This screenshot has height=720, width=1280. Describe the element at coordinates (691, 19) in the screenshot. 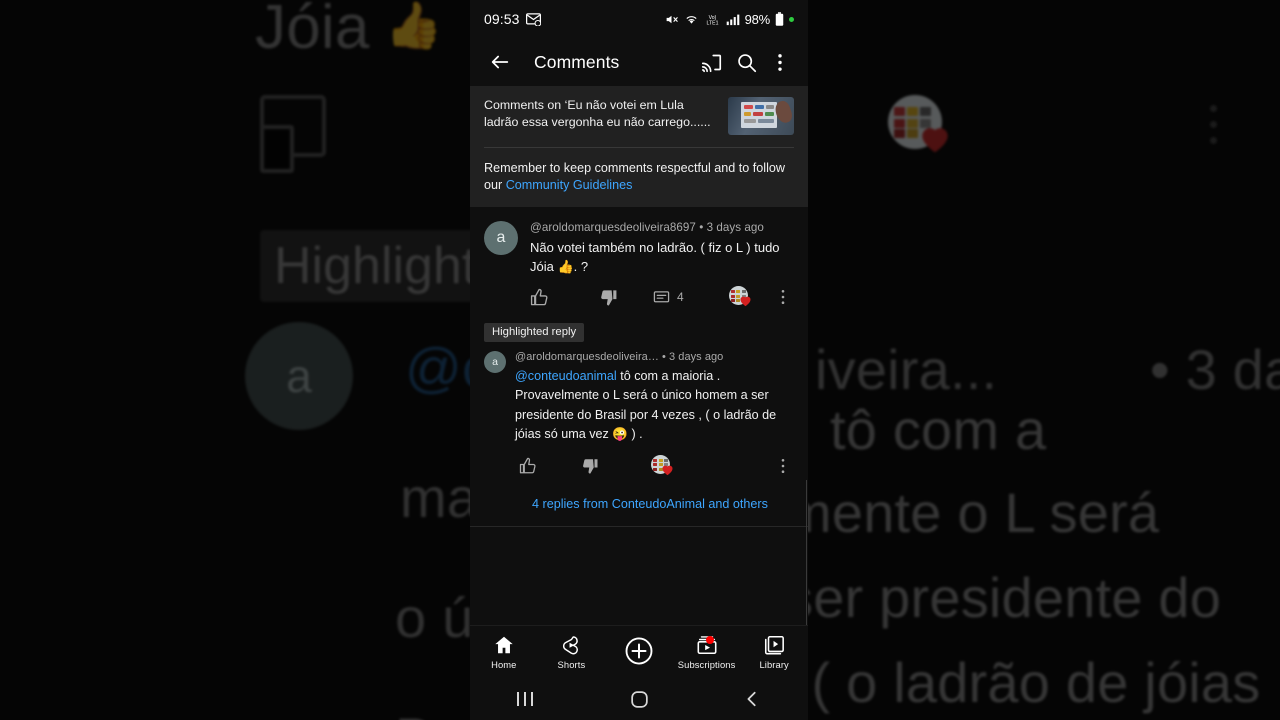

I see `wifi-icon` at that location.